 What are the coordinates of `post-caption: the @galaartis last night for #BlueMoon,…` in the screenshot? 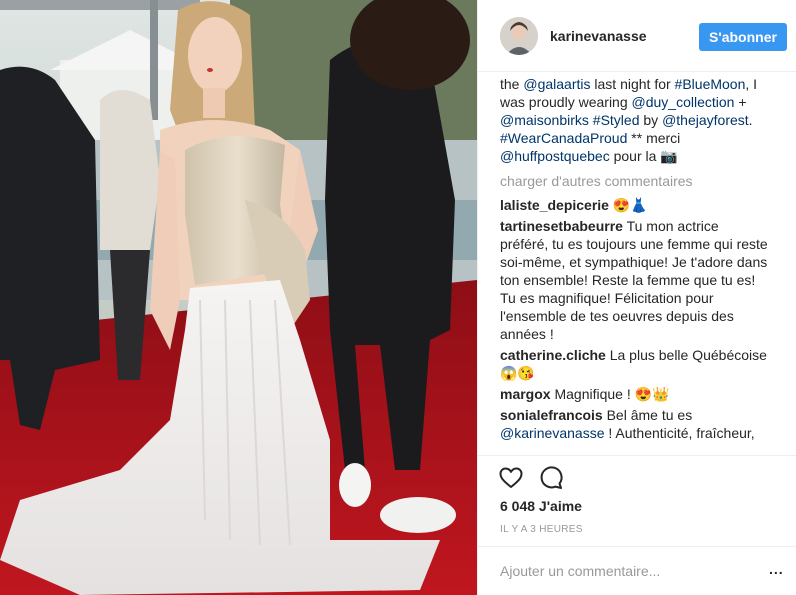 It's located at (635, 120).